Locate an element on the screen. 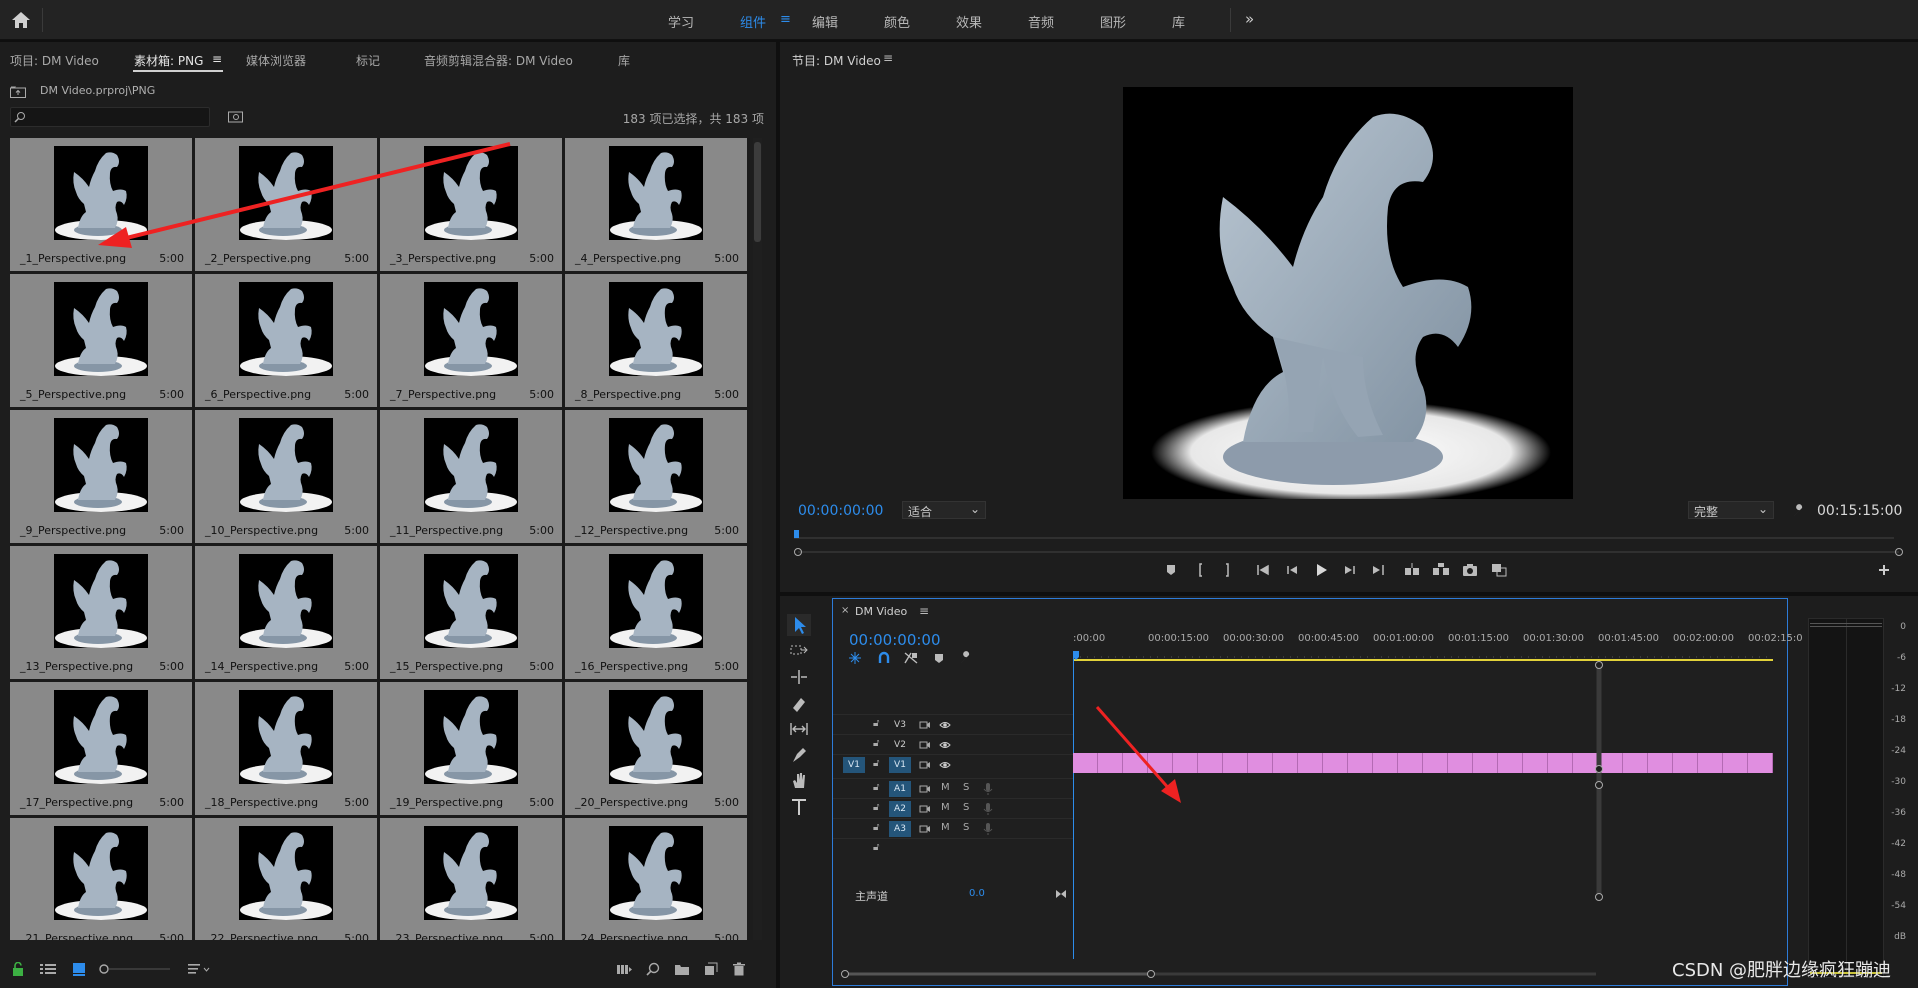 The image size is (1918, 988). timeline-timecode: 00:00:00:00 is located at coordinates (895, 640).